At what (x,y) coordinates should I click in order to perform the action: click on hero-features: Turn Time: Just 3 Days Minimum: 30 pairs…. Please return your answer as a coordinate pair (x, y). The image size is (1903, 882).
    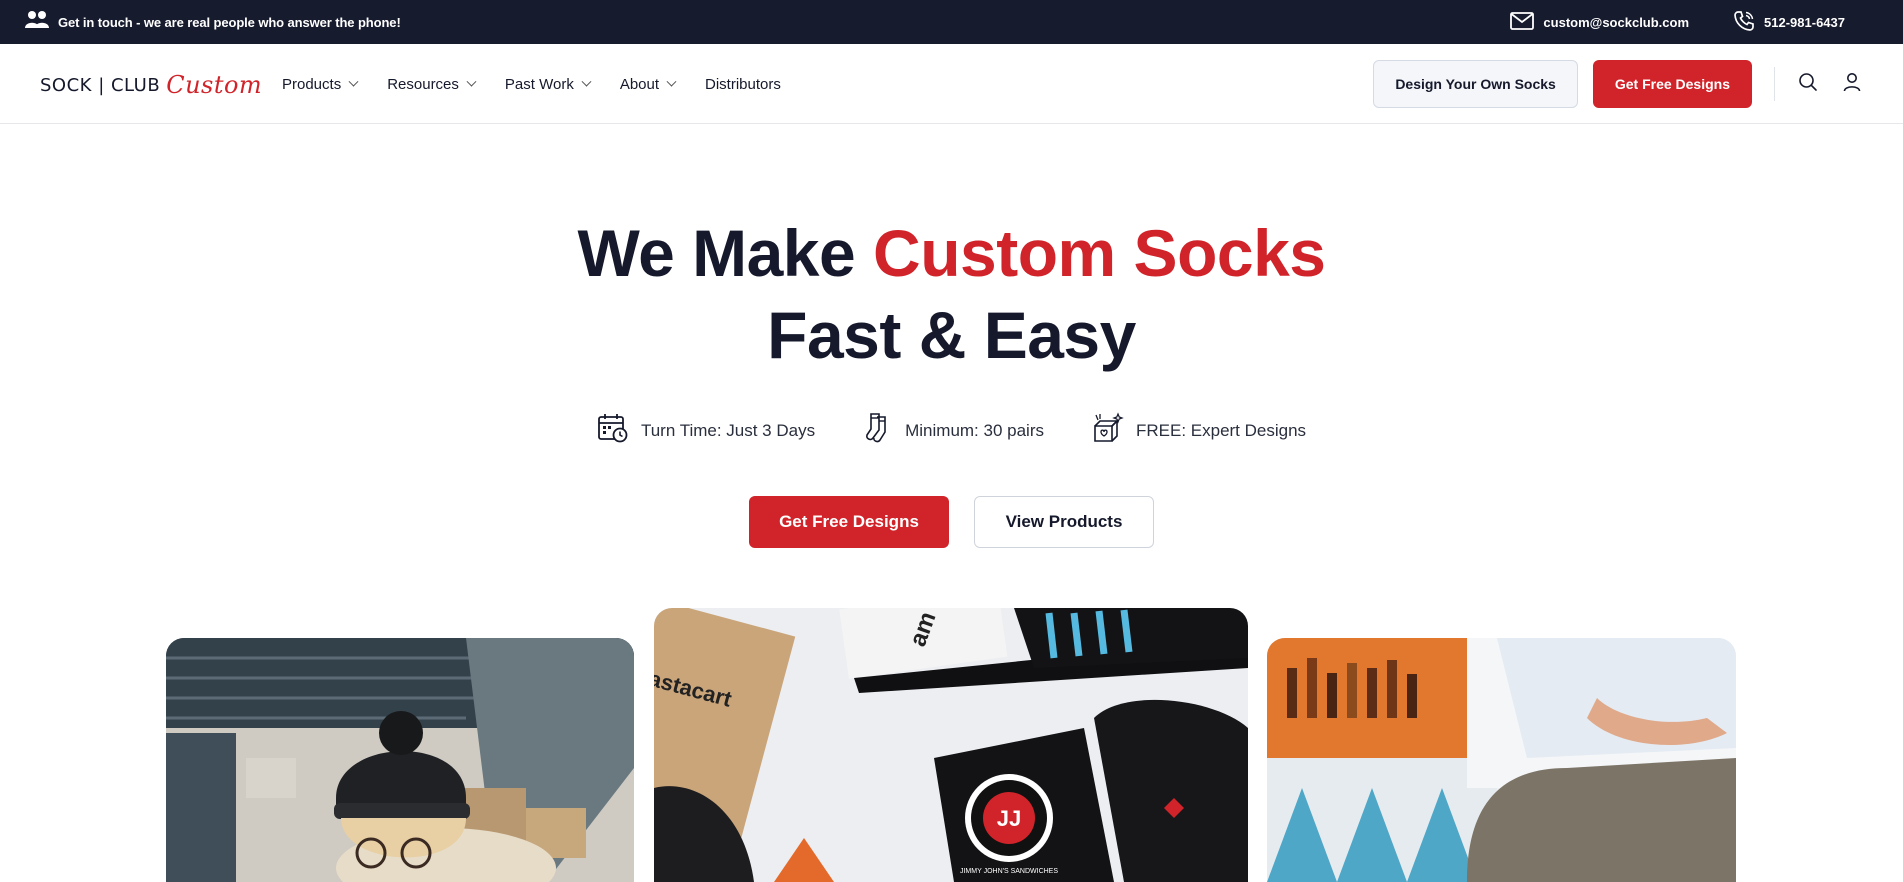
    Looking at the image, I should click on (951, 430).